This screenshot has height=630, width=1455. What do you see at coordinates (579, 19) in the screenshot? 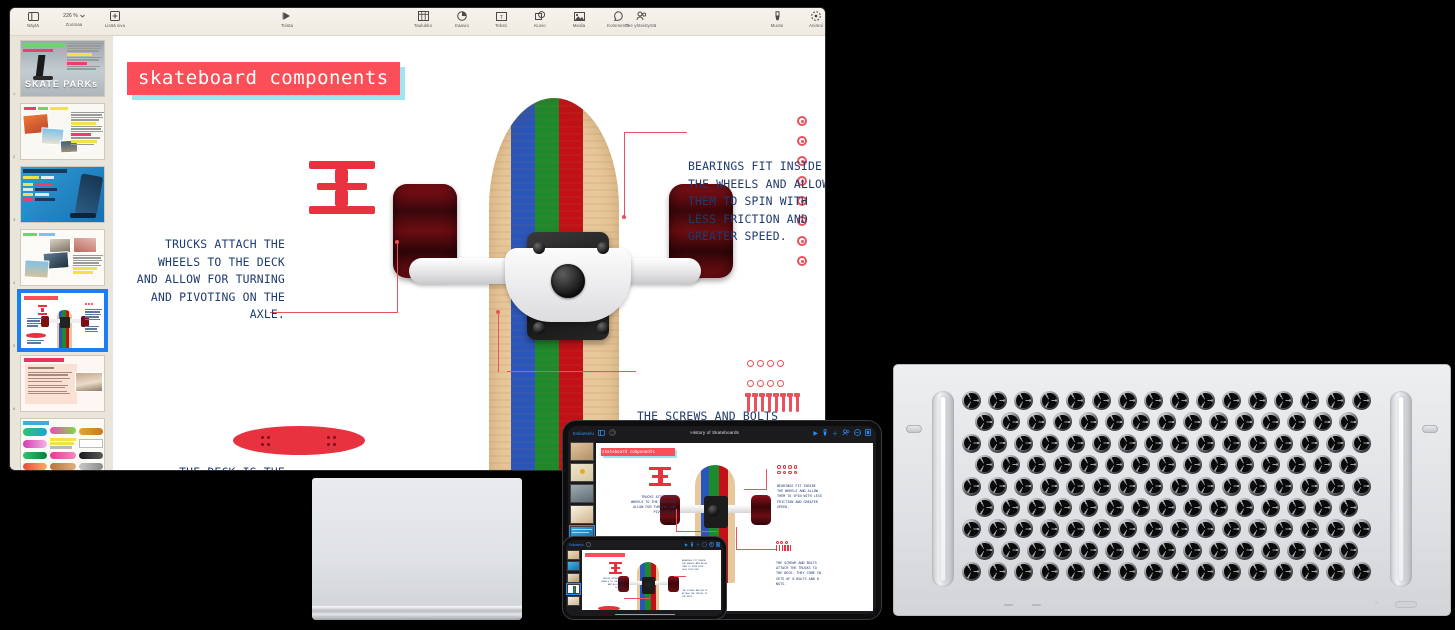
I see `media-button: Media` at bounding box center [579, 19].